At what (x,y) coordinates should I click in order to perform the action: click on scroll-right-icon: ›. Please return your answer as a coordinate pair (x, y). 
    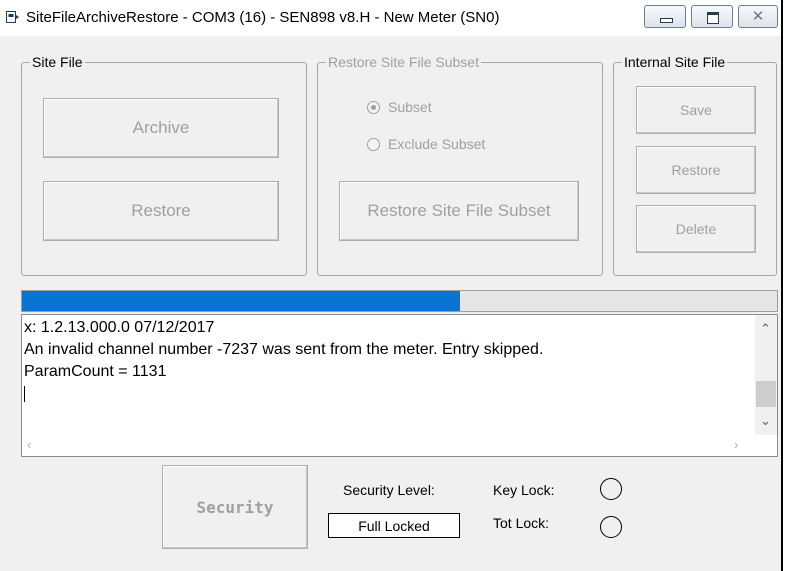
    Looking at the image, I should click on (736, 444).